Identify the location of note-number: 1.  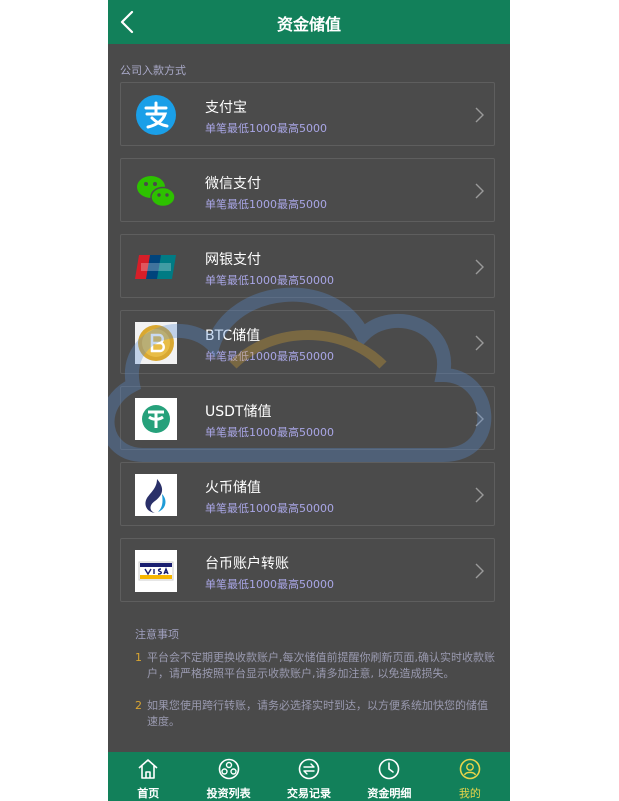
(138, 657).